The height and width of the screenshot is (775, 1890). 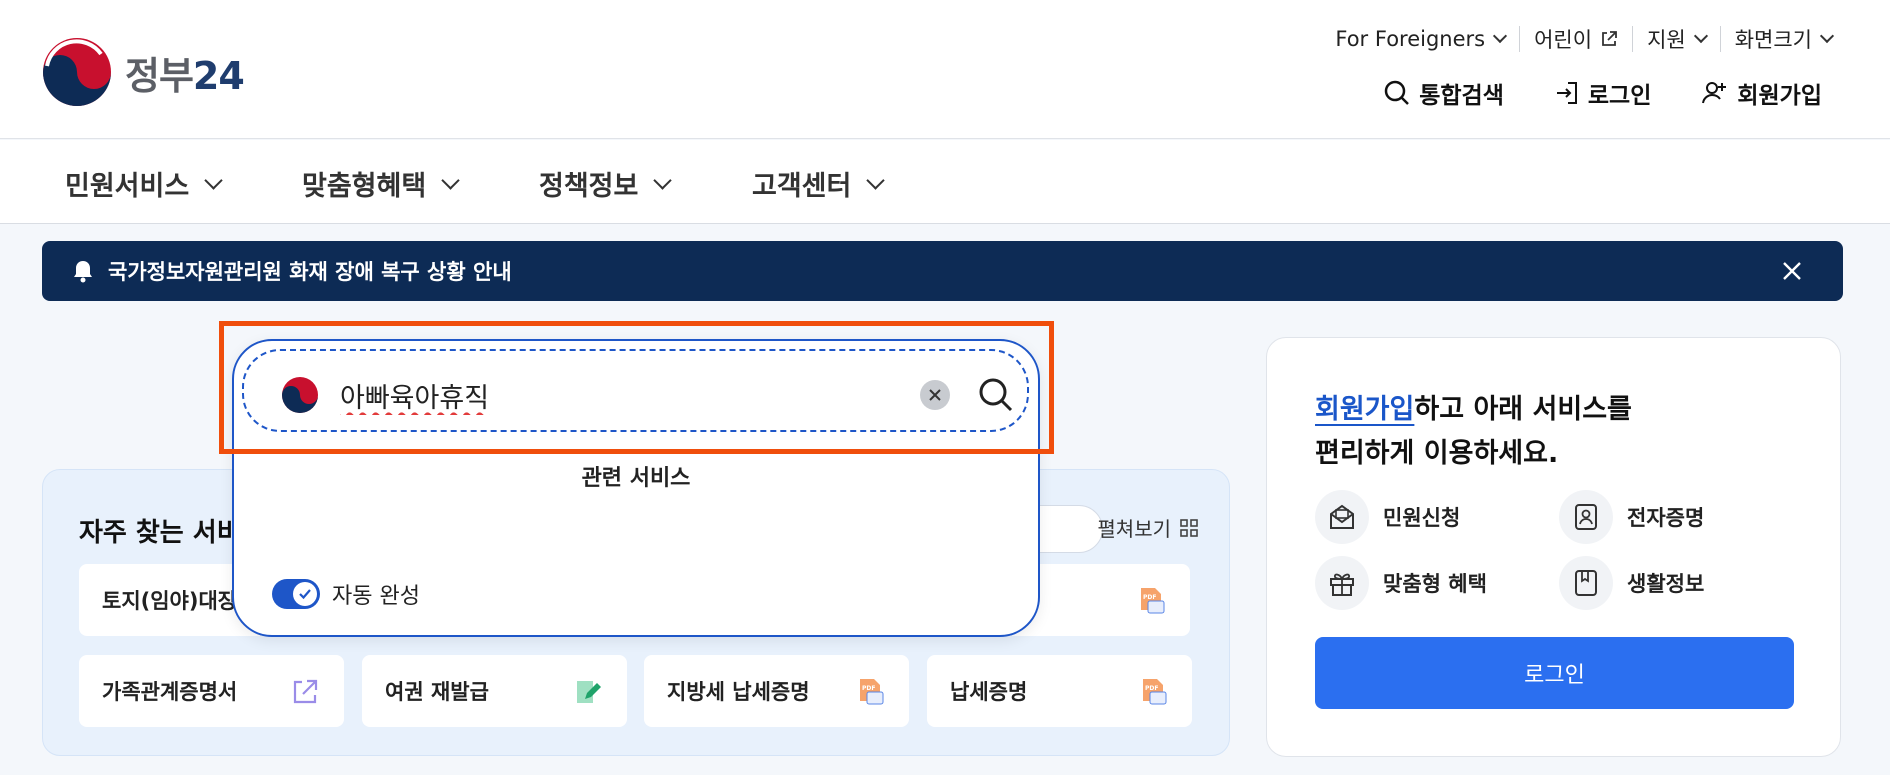 What do you see at coordinates (1631, 583) in the screenshot?
I see `quick-living-info: 생활정보` at bounding box center [1631, 583].